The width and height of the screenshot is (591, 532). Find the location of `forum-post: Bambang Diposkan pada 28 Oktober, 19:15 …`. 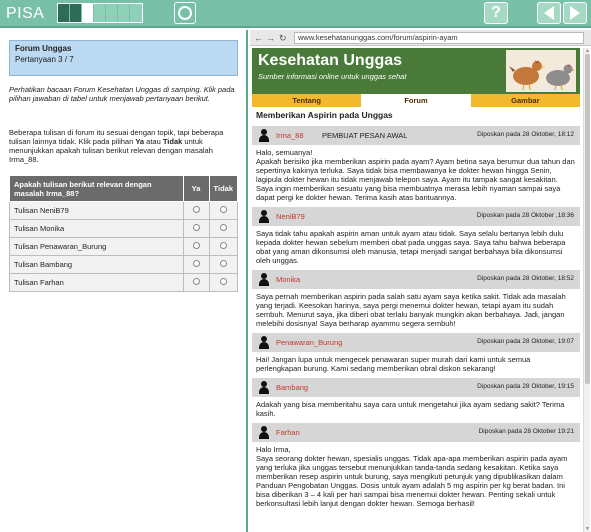

forum-post: Bambang Diposkan pada 28 Oktober, 19:15 … is located at coordinates (416, 399).